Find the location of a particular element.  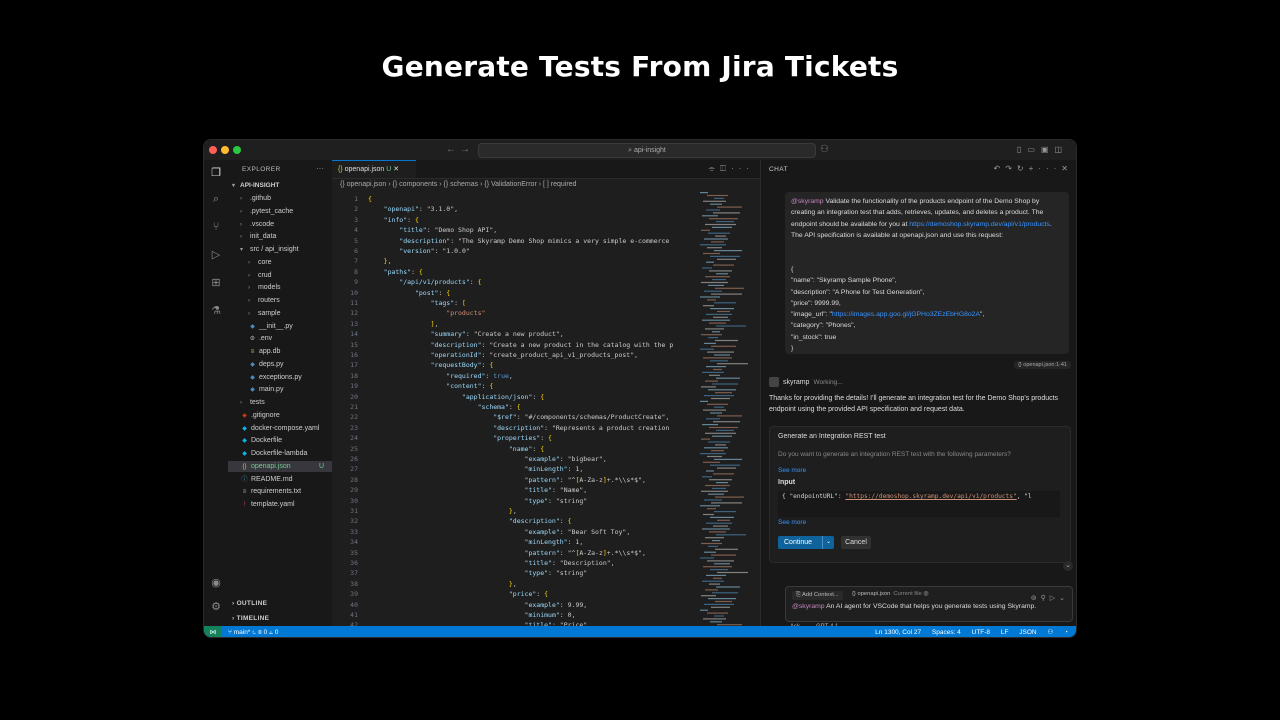

more-actions-icon: ··· is located at coordinates (320, 168).